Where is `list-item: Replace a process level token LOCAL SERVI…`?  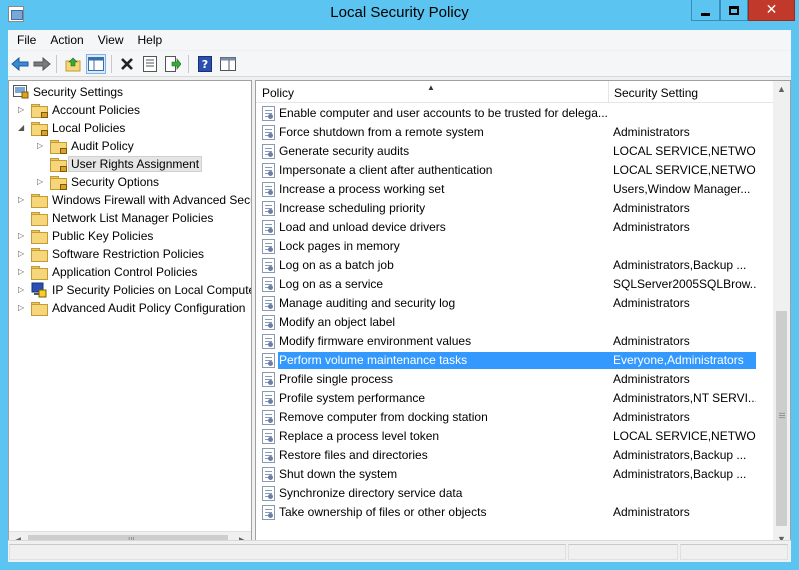
list-item: Replace a process level token LOCAL SERVI… is located at coordinates (515, 436).